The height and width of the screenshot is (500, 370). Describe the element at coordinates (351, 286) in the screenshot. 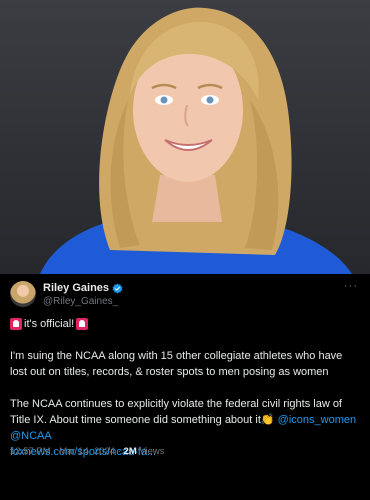

I see `ellipsis-icon: ···` at that location.